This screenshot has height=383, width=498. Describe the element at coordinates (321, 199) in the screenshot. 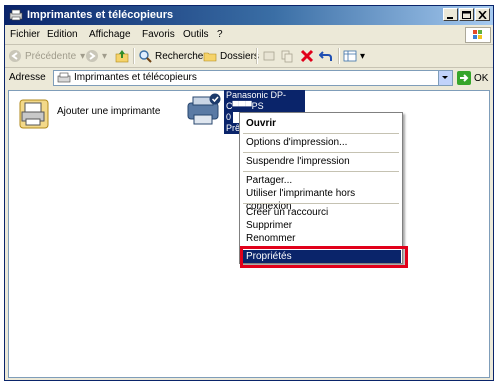

I see `menu-use-offline: Utiliser l'imprimante hors connexion` at that location.